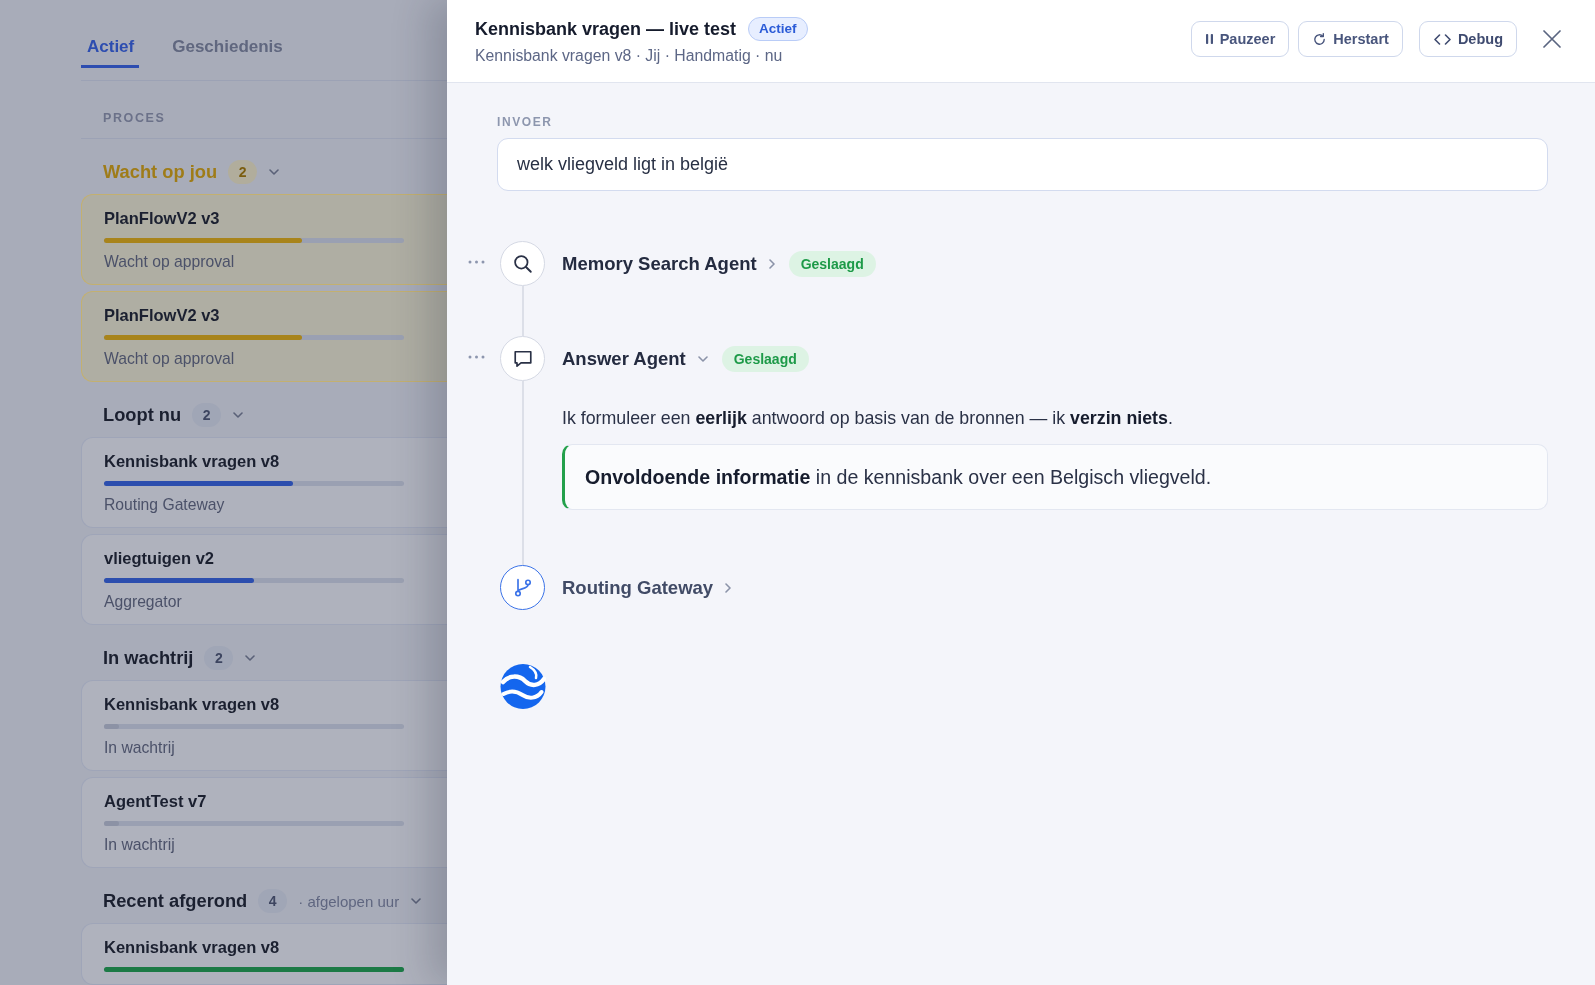  What do you see at coordinates (523, 686) in the screenshot?
I see `swirl-logo-icon` at bounding box center [523, 686].